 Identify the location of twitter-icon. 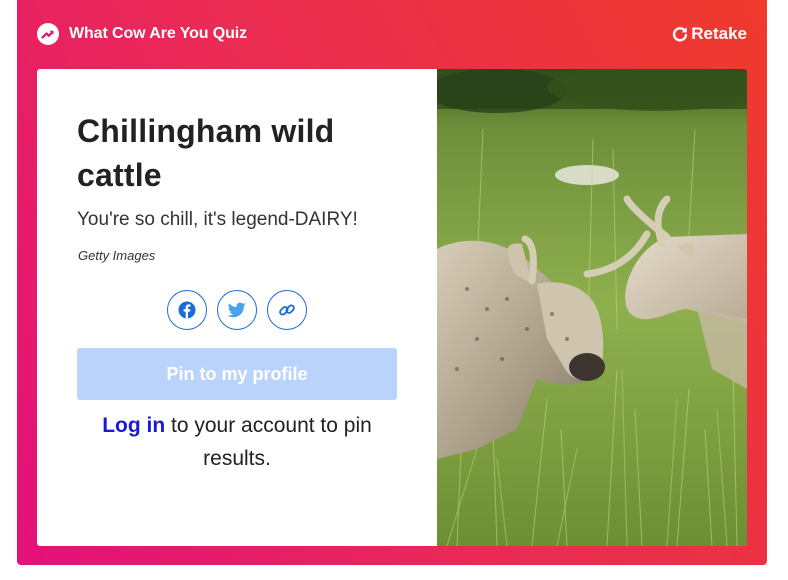
(237, 310).